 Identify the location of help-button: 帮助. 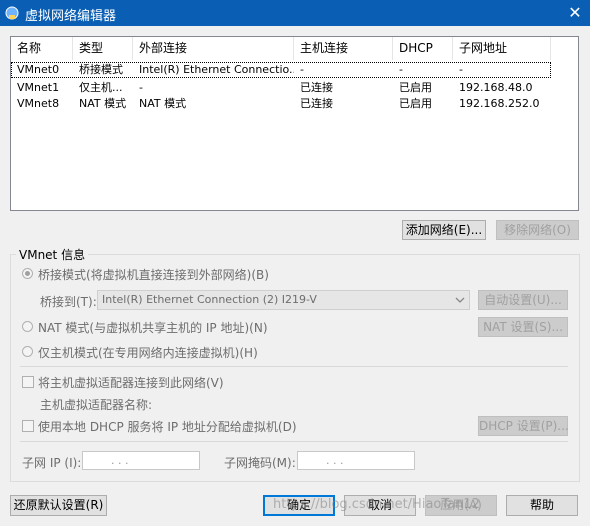
(542, 505).